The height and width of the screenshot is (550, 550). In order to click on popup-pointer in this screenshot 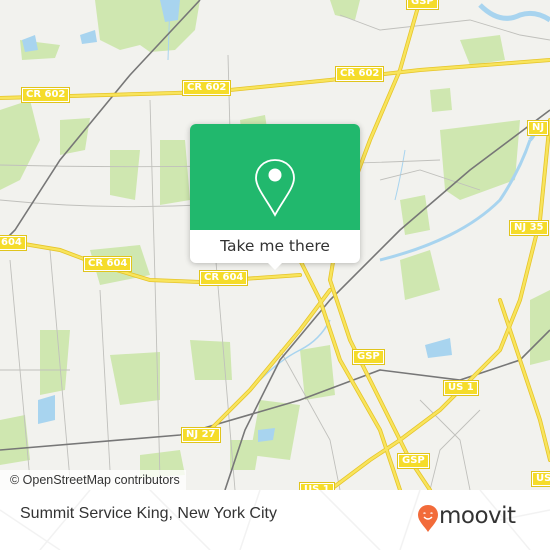, I will do `click(275, 266)`.